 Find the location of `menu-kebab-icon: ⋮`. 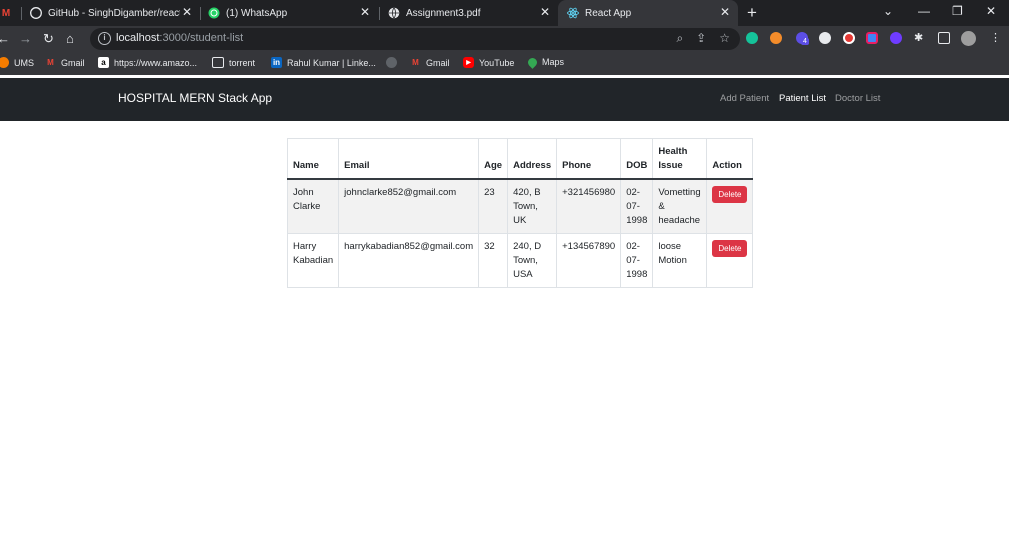

menu-kebab-icon: ⋮ is located at coordinates (996, 38).